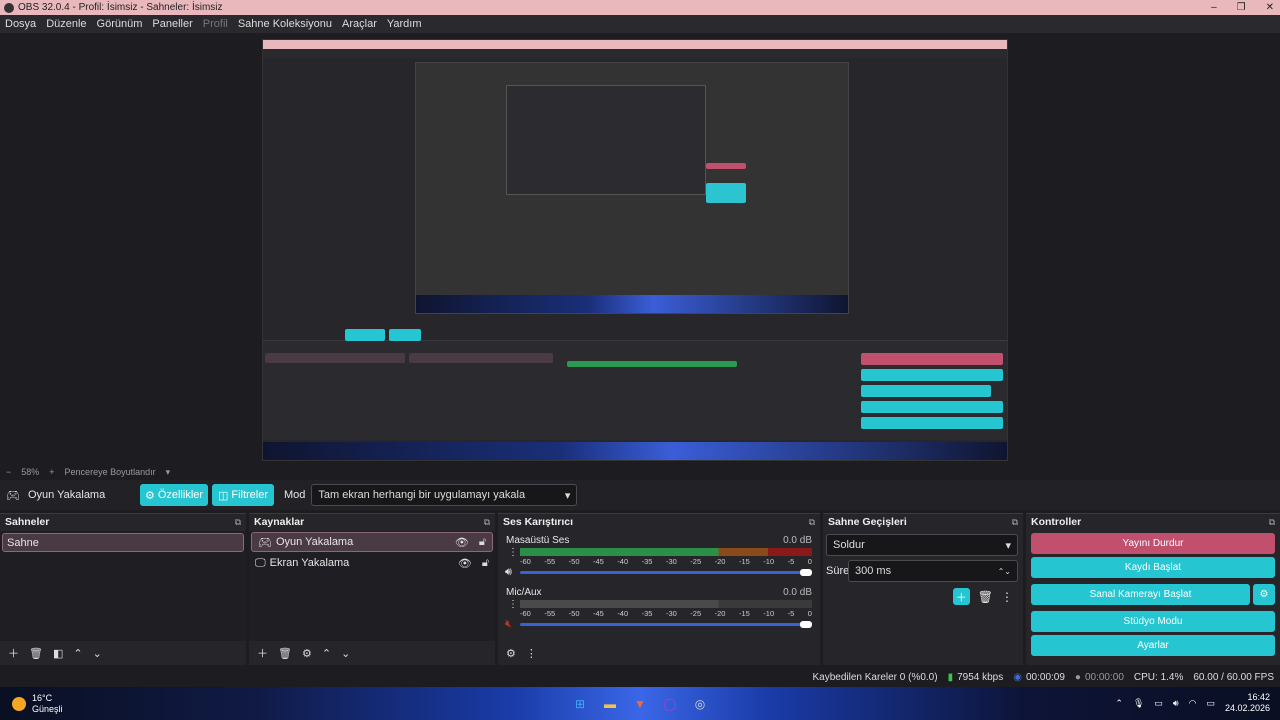 This screenshot has height=720, width=1280. Describe the element at coordinates (243, 495) in the screenshot. I see `filters-button: ◫ Filtreler` at that location.